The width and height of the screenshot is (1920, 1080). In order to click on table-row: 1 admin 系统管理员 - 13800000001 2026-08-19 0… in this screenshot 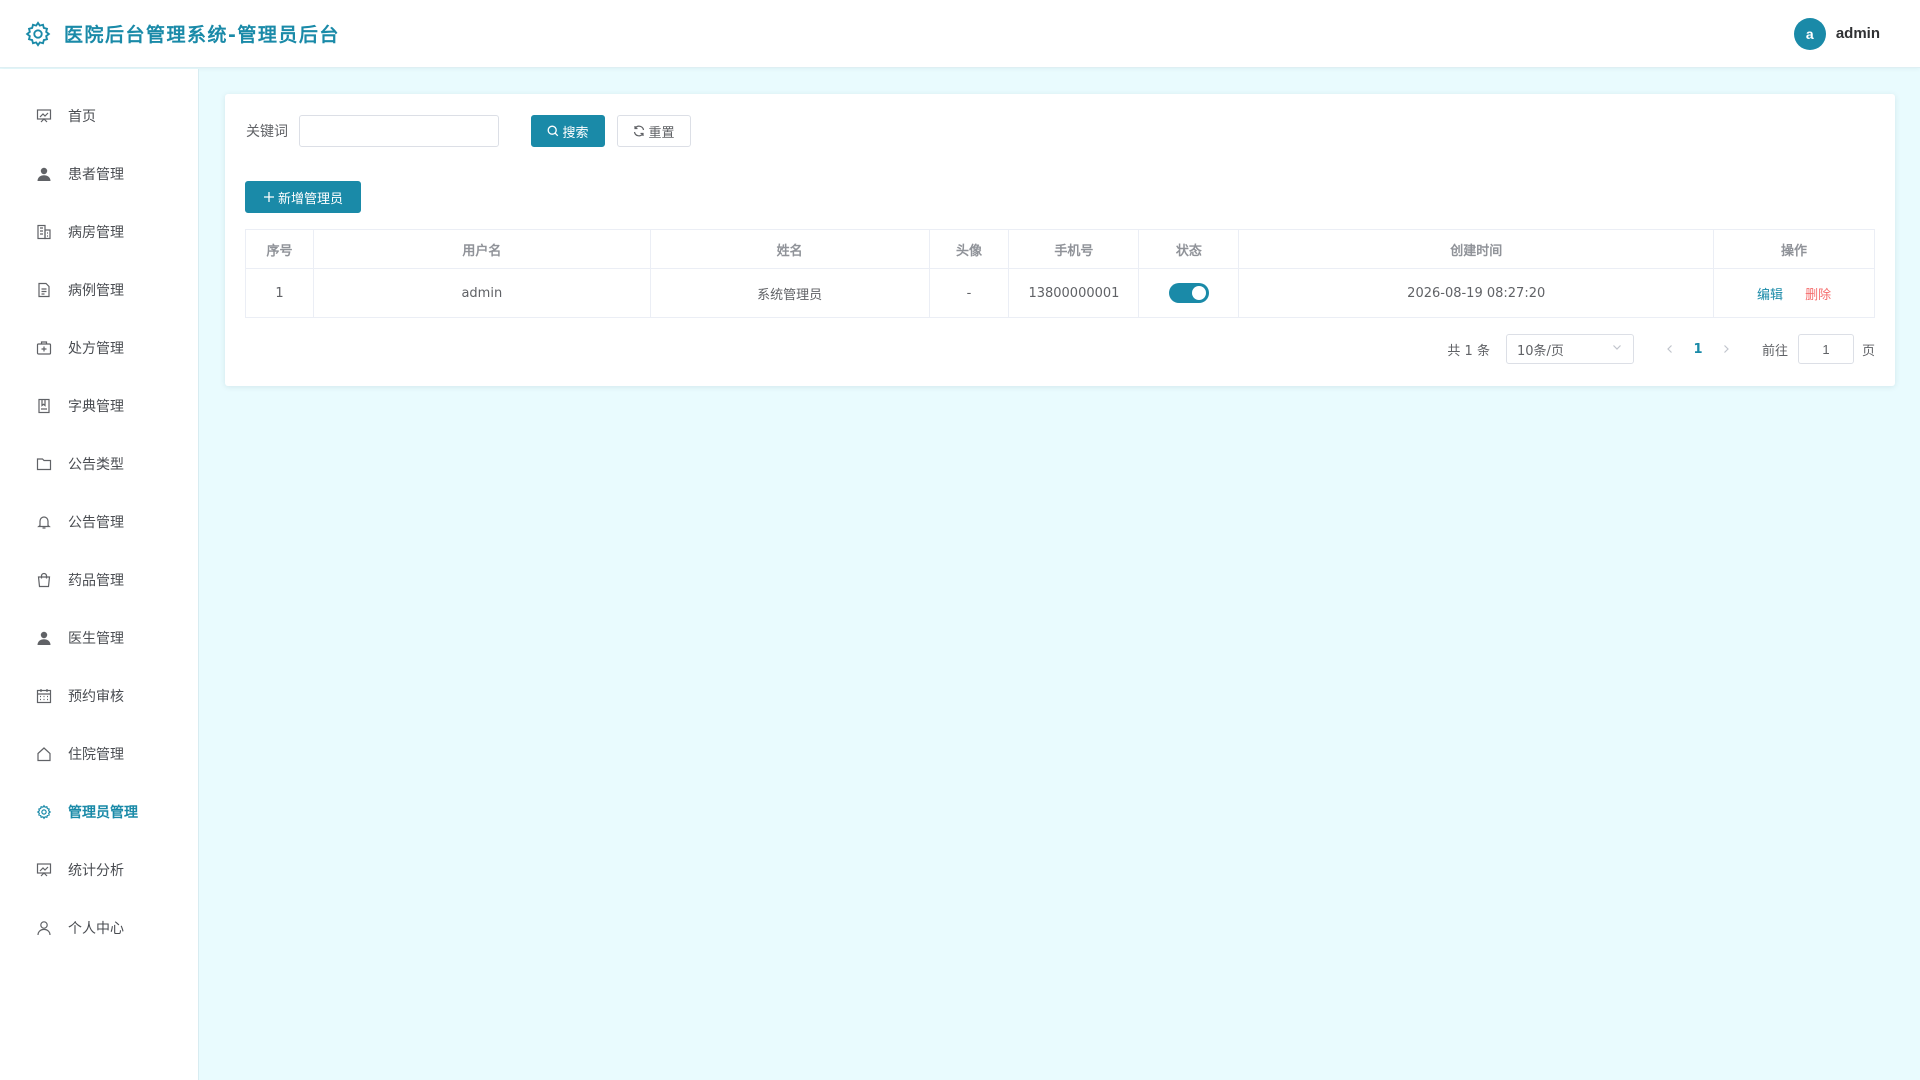, I will do `click(1060, 293)`.